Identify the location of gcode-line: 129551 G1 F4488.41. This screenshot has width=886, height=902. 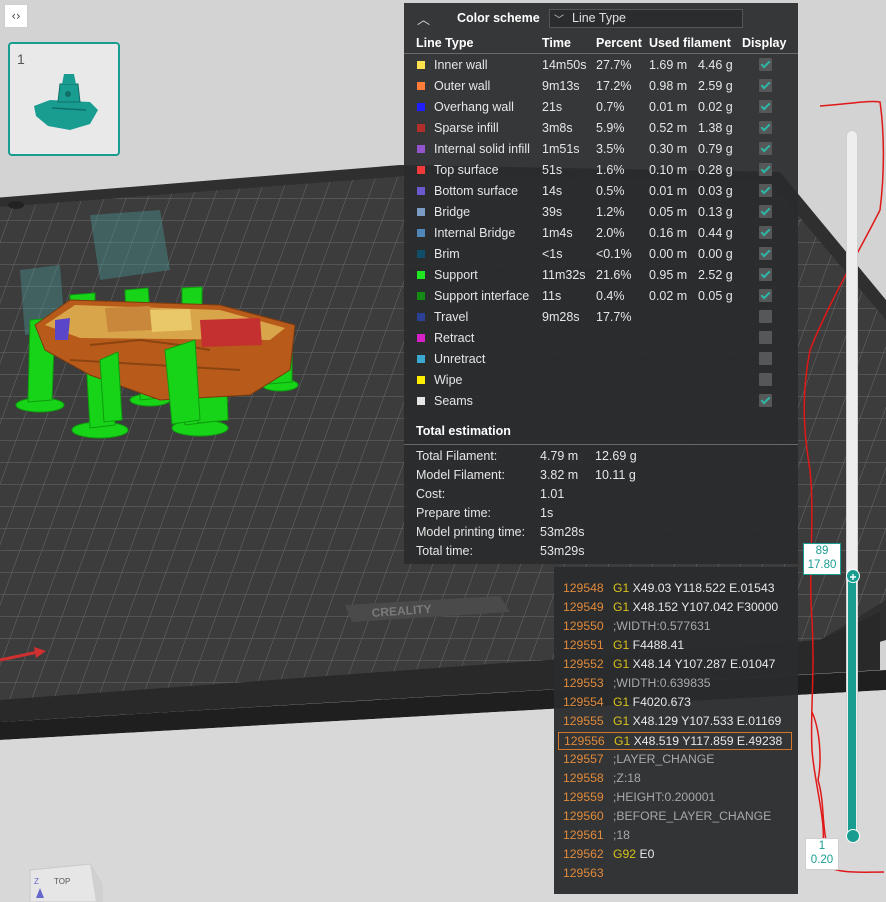
(675, 646).